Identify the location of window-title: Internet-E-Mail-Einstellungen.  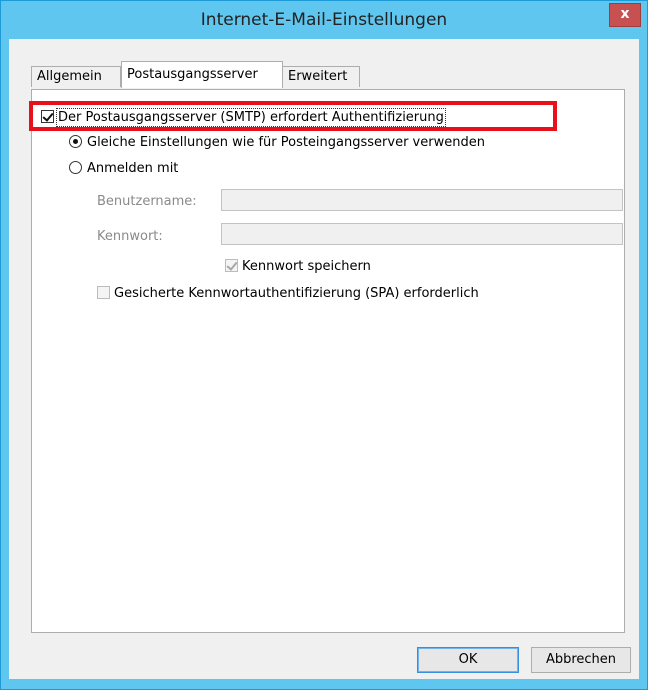
(324, 20).